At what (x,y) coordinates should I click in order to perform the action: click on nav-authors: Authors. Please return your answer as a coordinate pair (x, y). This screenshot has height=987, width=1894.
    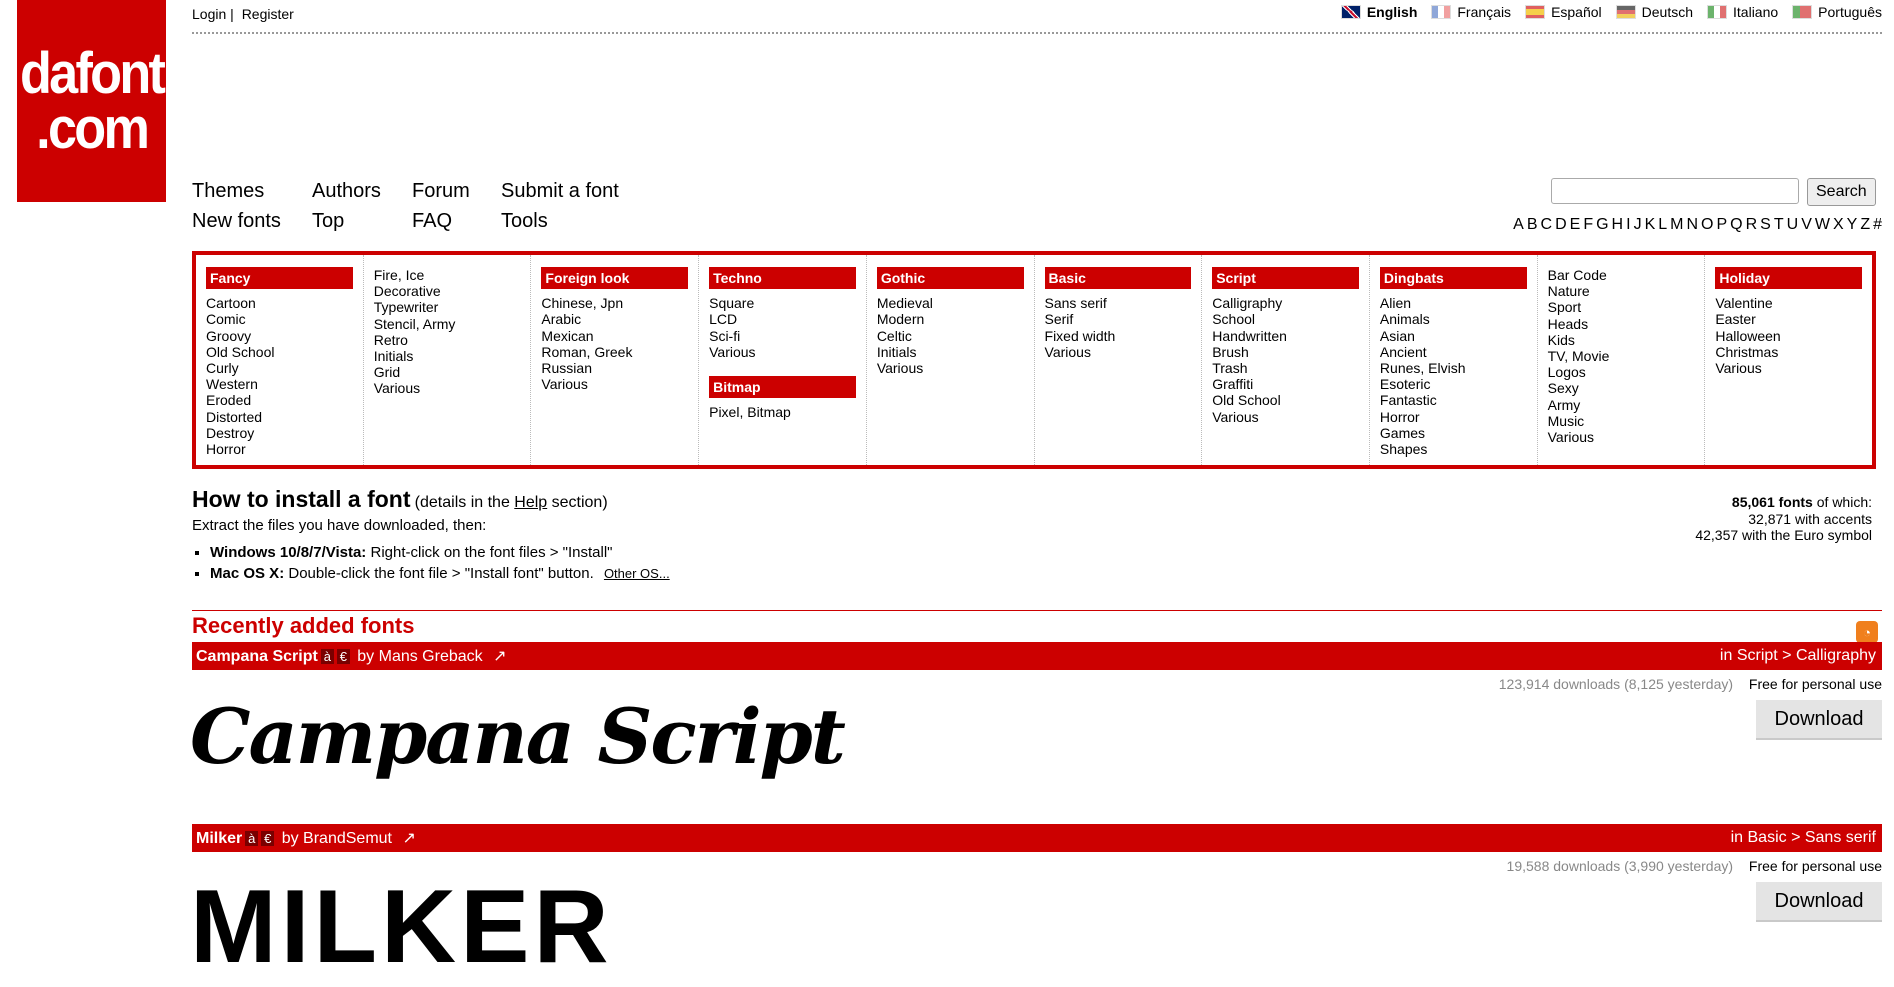
    Looking at the image, I should click on (346, 191).